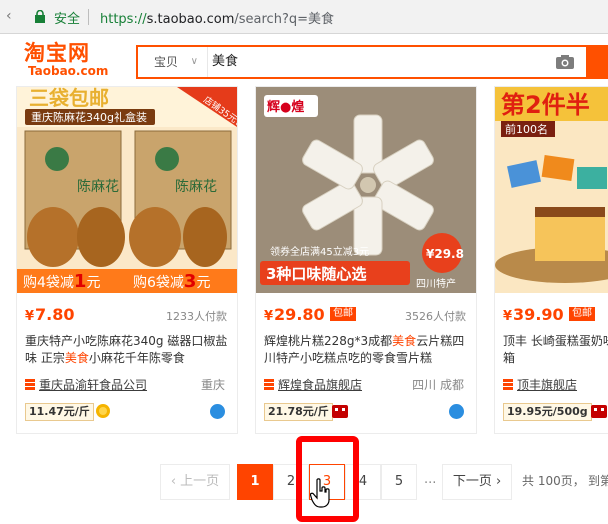 This screenshot has width=608, height=524. I want to click on product-price: ¥29.80, so click(294, 314).